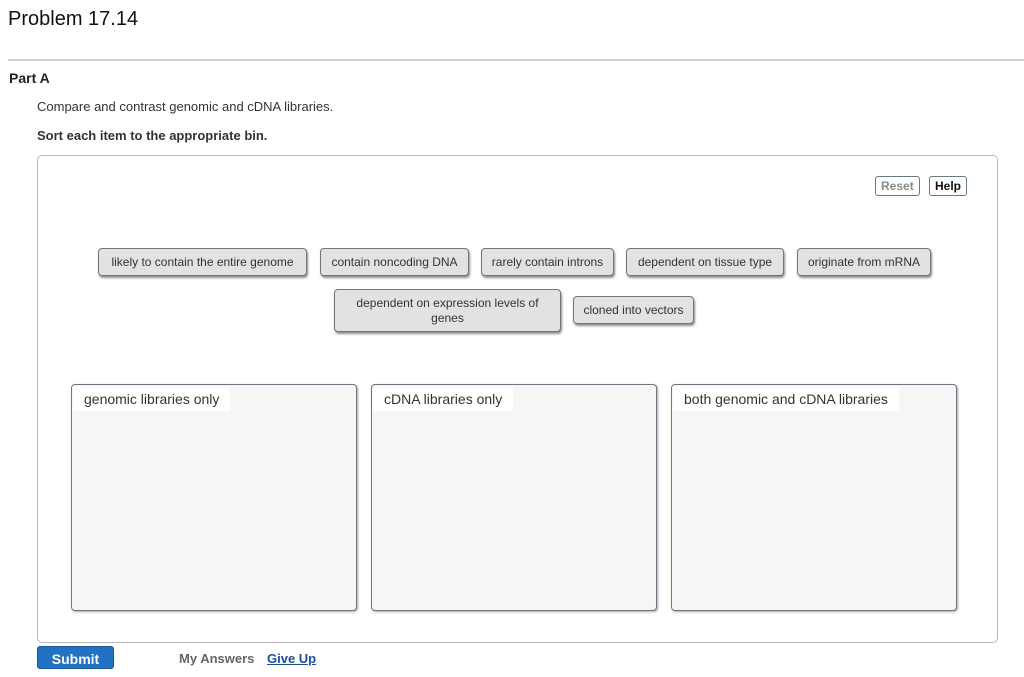 This screenshot has width=1024, height=677. What do you see at coordinates (291, 658) in the screenshot?
I see `give-up-link: Give Up` at bounding box center [291, 658].